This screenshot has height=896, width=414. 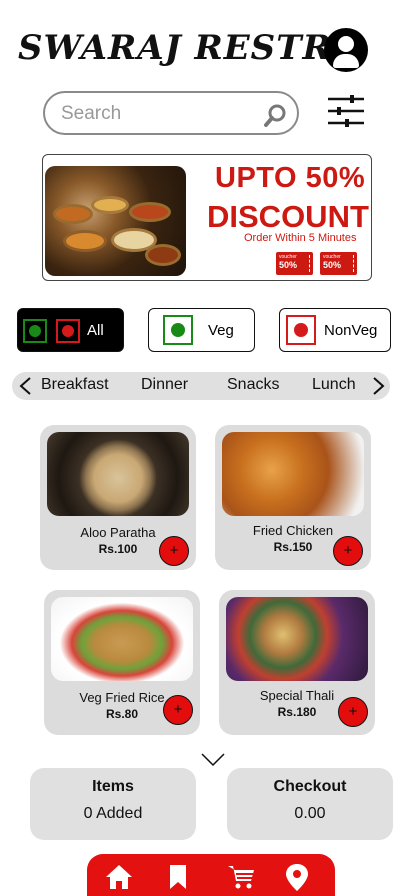 What do you see at coordinates (310, 813) in the screenshot?
I see `checkout-total: 0.00` at bounding box center [310, 813].